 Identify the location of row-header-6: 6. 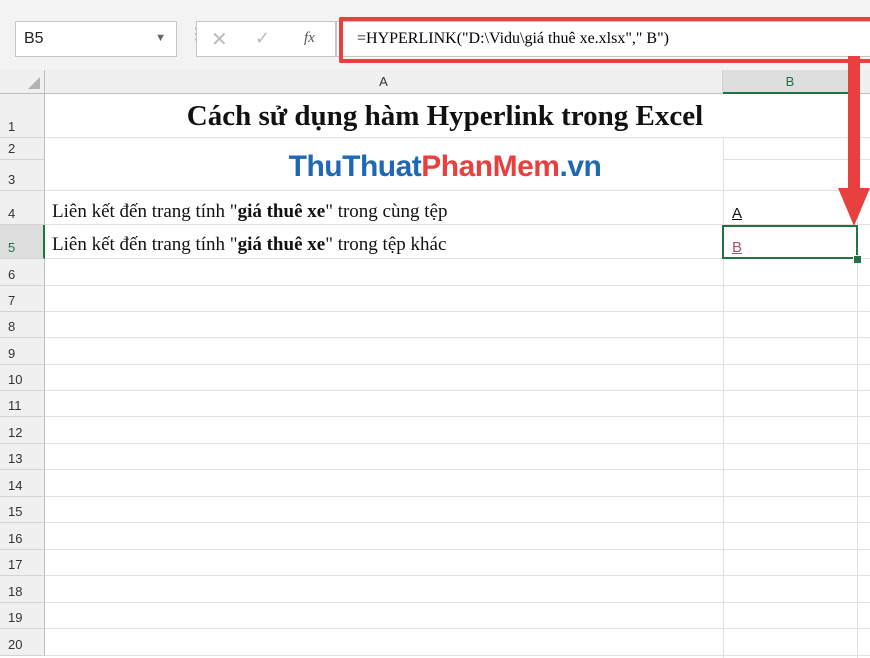
(22, 272).